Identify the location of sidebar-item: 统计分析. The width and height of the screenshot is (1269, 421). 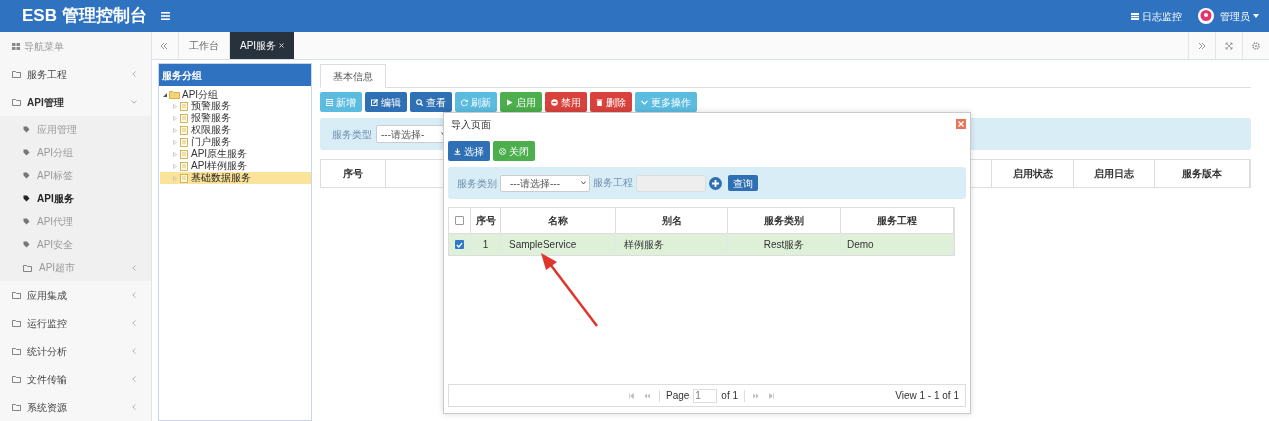
(75, 351).